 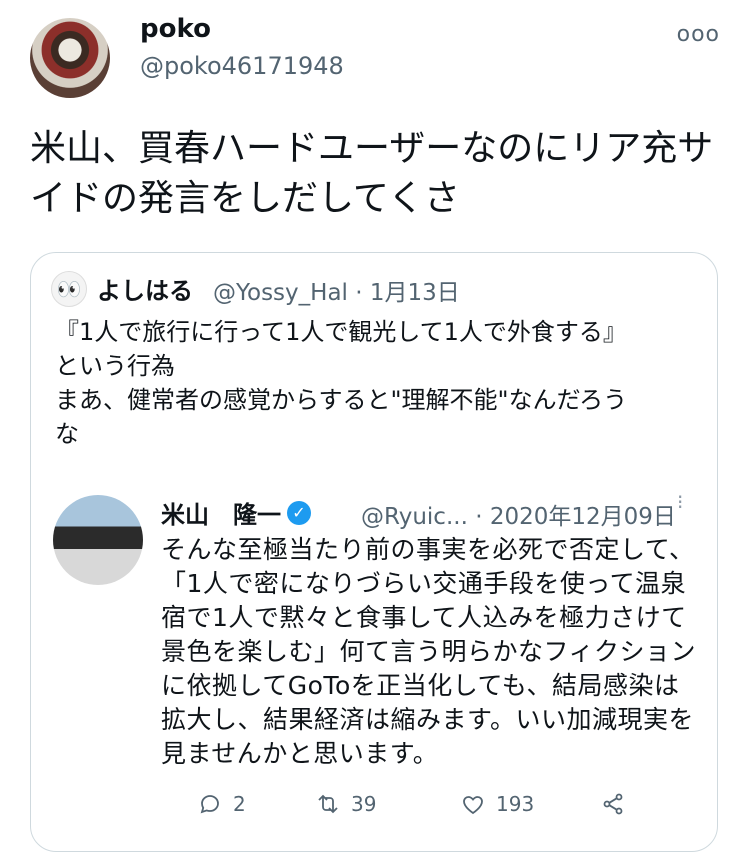 I want to click on embedded-author: 米山 隆一 ✓, so click(x=236, y=512).